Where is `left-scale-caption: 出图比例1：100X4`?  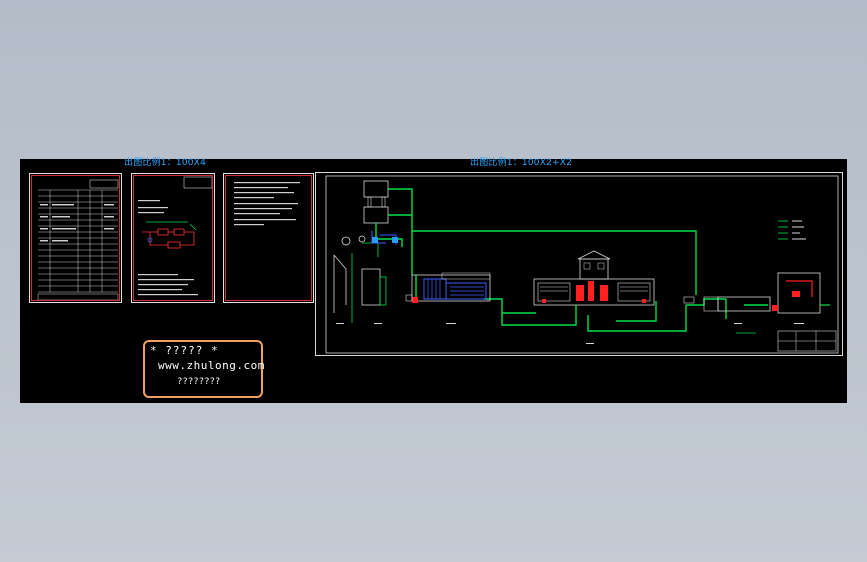
left-scale-caption: 出图比例1：100X4 is located at coordinates (165, 163).